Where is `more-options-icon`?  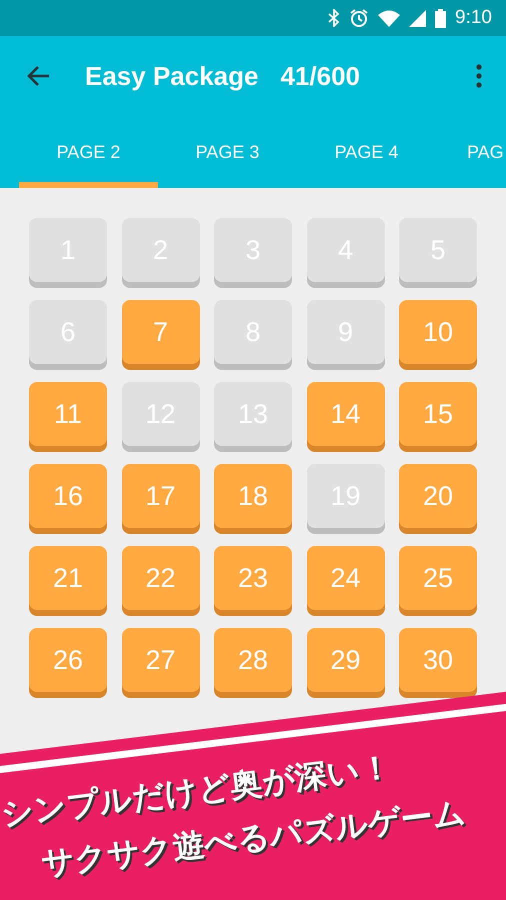 more-options-icon is located at coordinates (479, 76).